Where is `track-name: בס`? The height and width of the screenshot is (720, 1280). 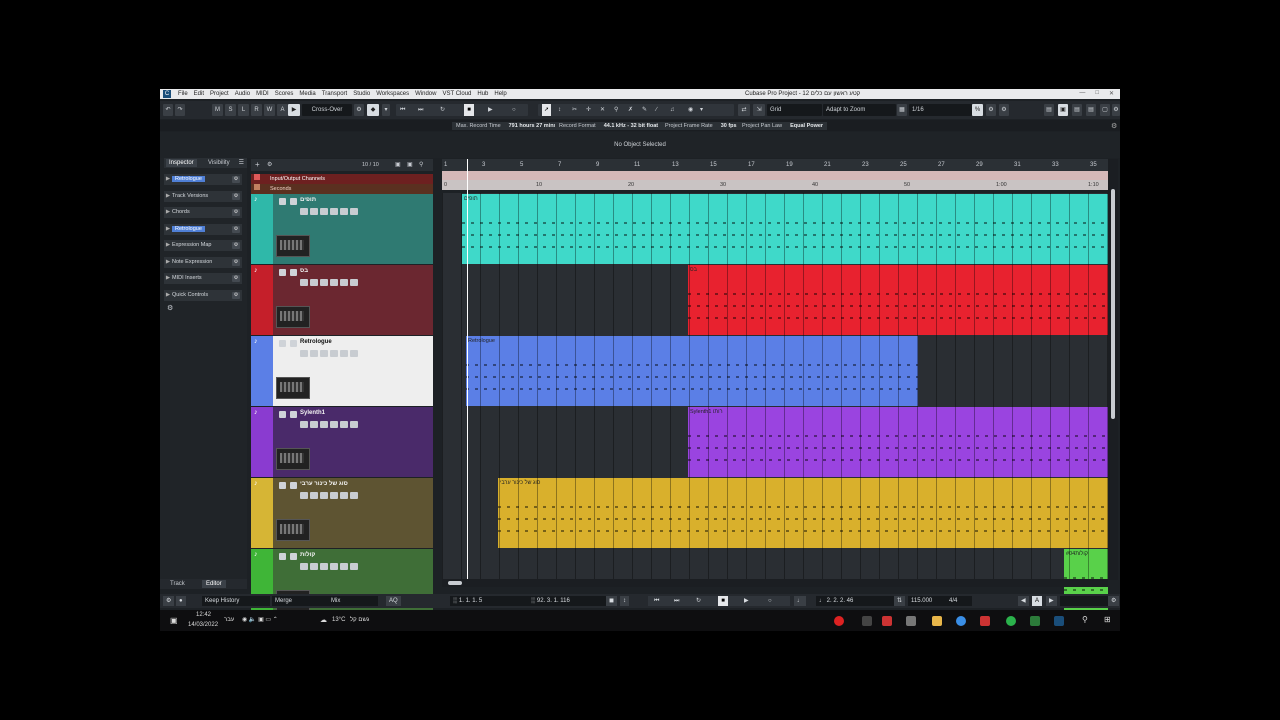 track-name: בס is located at coordinates (304, 271).